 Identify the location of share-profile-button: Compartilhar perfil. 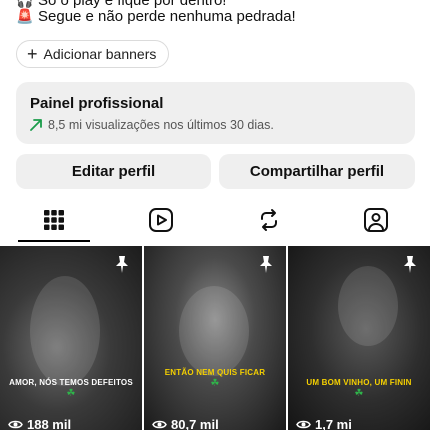
(317, 171).